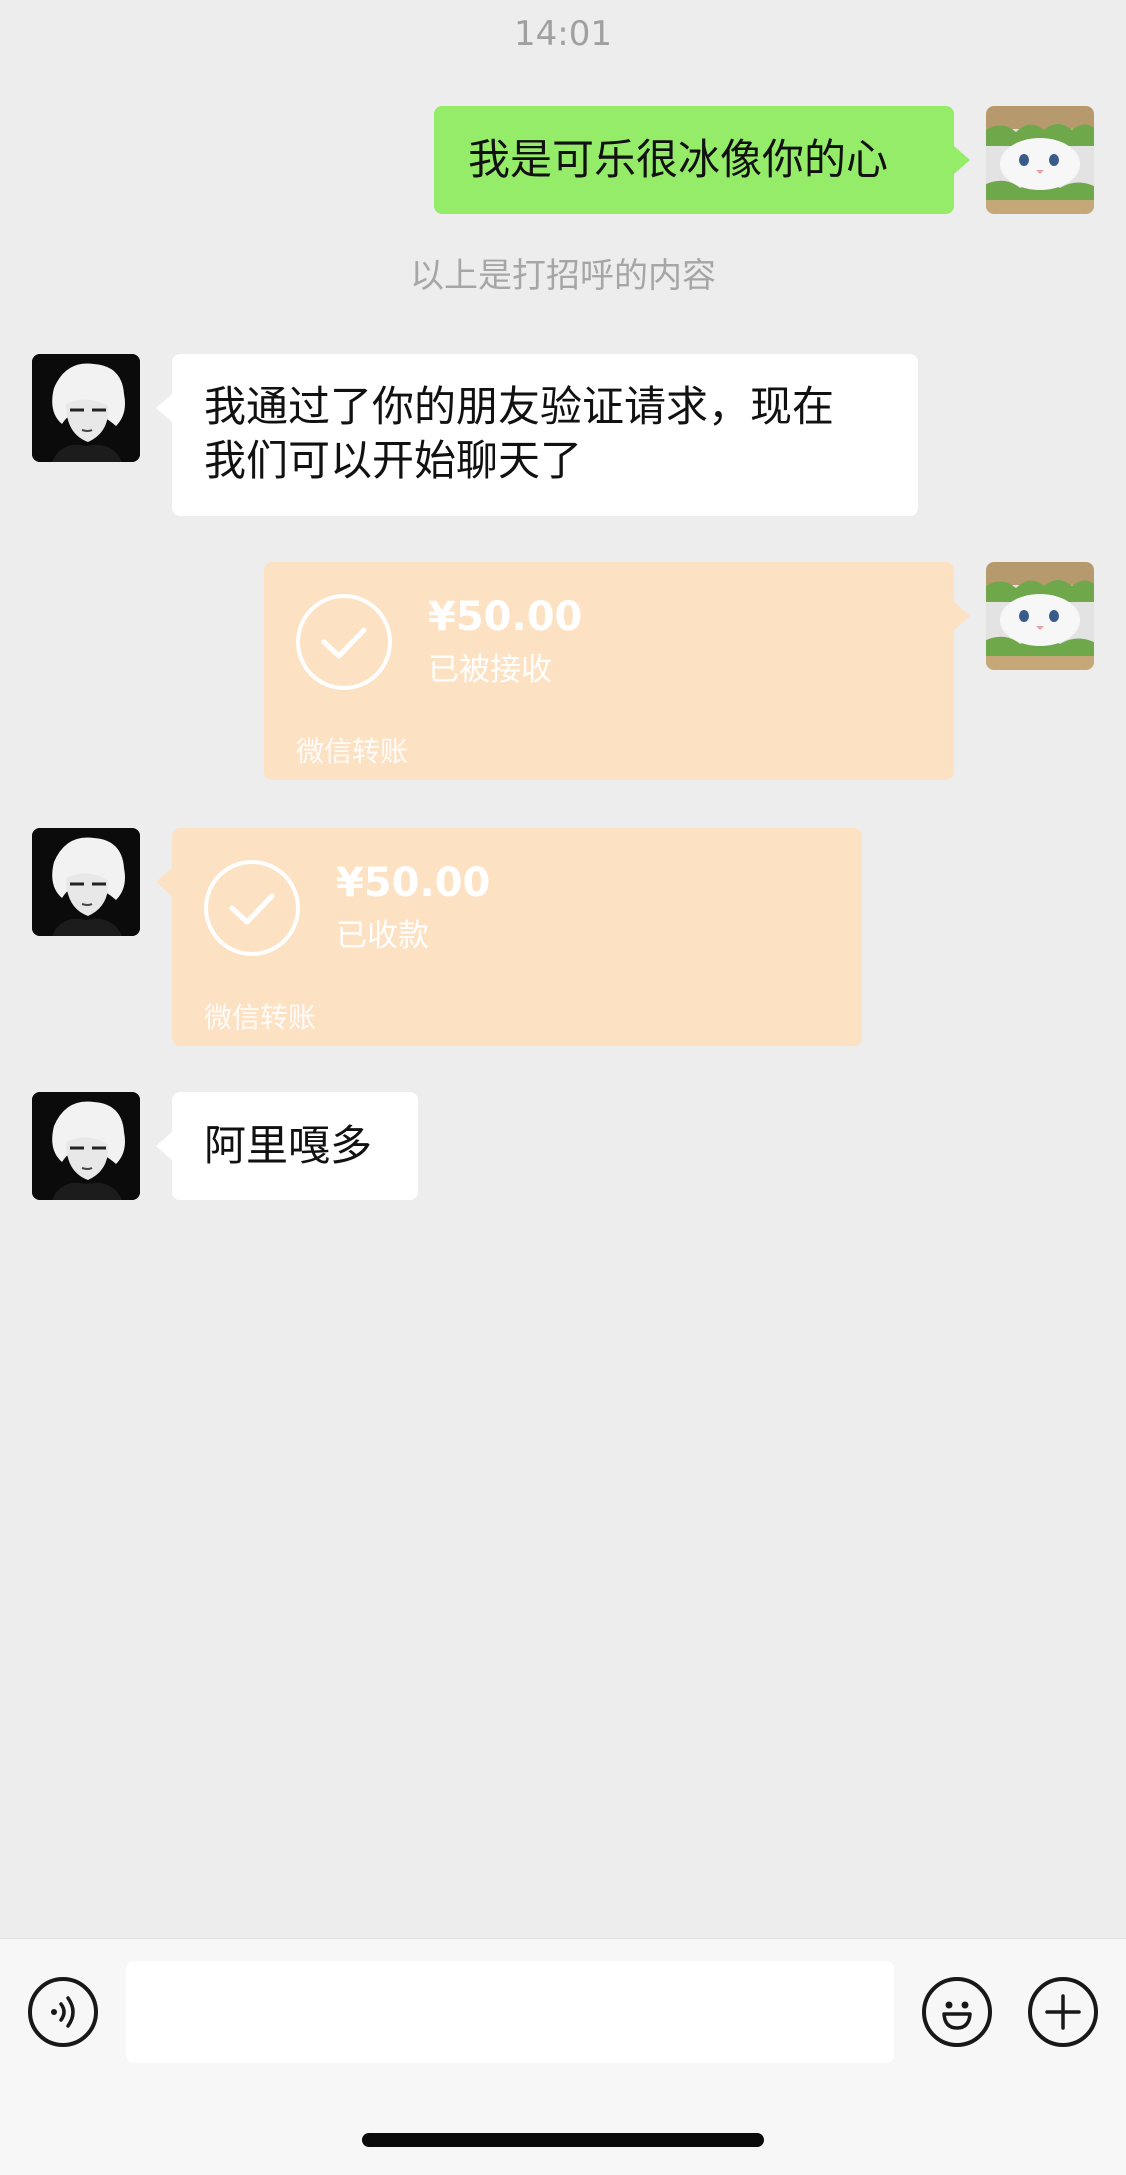  I want to click on voice-icon, so click(63, 2012).